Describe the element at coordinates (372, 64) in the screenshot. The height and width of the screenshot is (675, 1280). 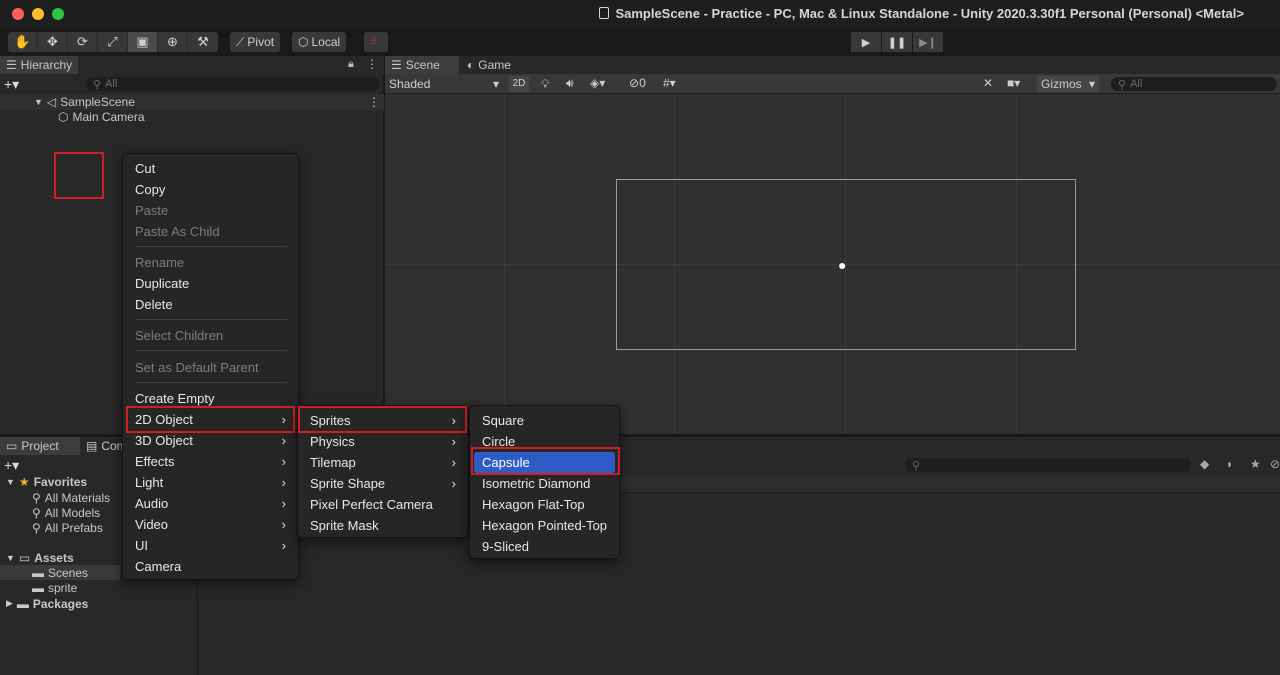
I see `kebab-menu-icon: ⋮` at that location.